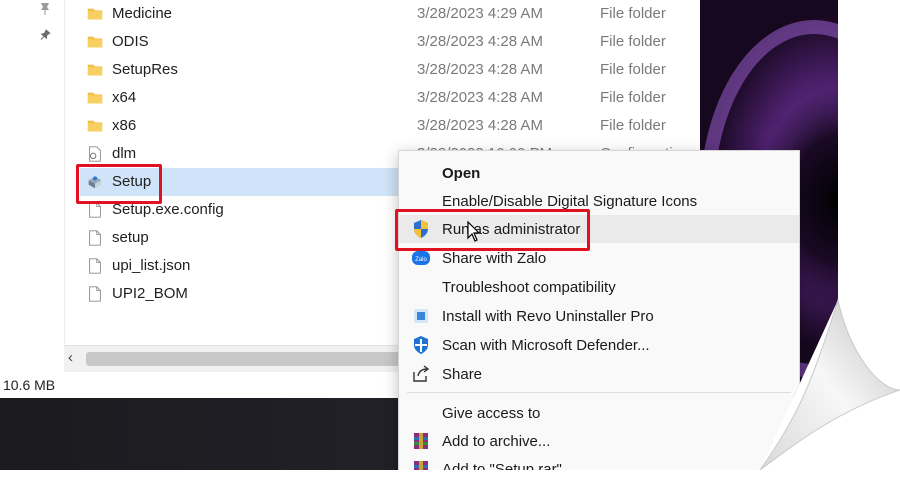 The height and width of the screenshot is (483, 900). I want to click on file-row: SetupRes 3/28/2023 4:28 AM File folder, so click(385, 70).